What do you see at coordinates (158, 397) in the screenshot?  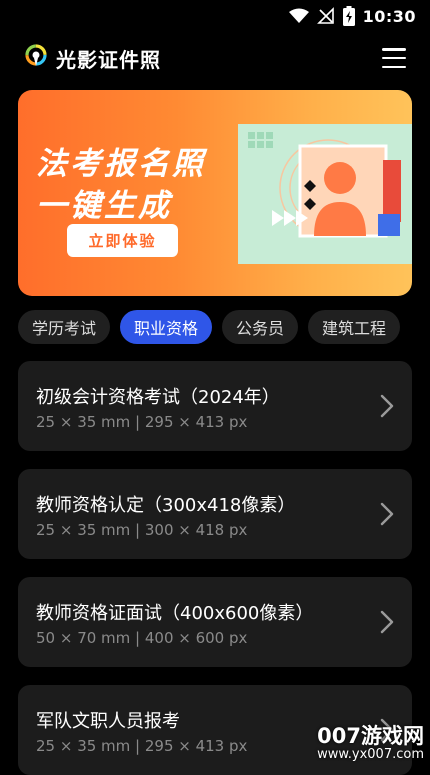 I see `list-item-title: 初级会计资格考试（2024年）` at bounding box center [158, 397].